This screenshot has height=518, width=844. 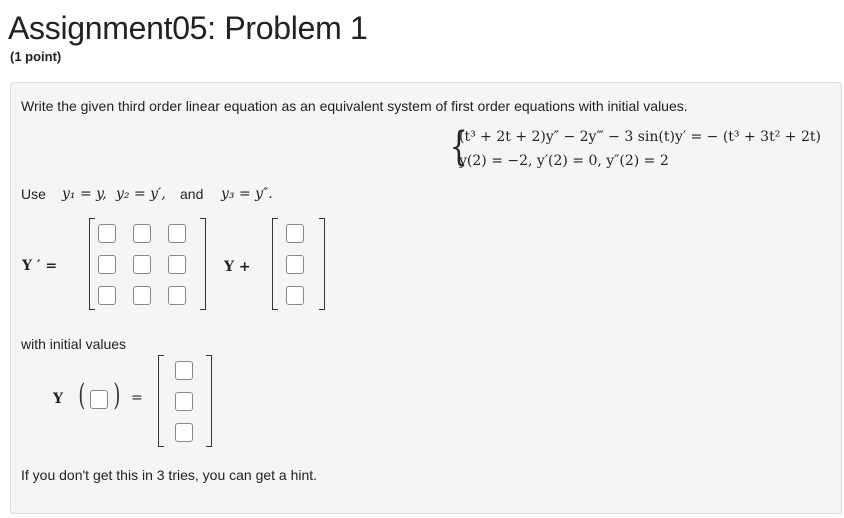 I want to click on substitution-y1: y₁ = y,, so click(x=84, y=194).